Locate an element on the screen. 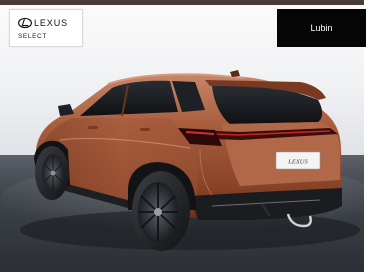 This screenshot has height=272, width=370. location-label: Lubin is located at coordinates (321, 28).